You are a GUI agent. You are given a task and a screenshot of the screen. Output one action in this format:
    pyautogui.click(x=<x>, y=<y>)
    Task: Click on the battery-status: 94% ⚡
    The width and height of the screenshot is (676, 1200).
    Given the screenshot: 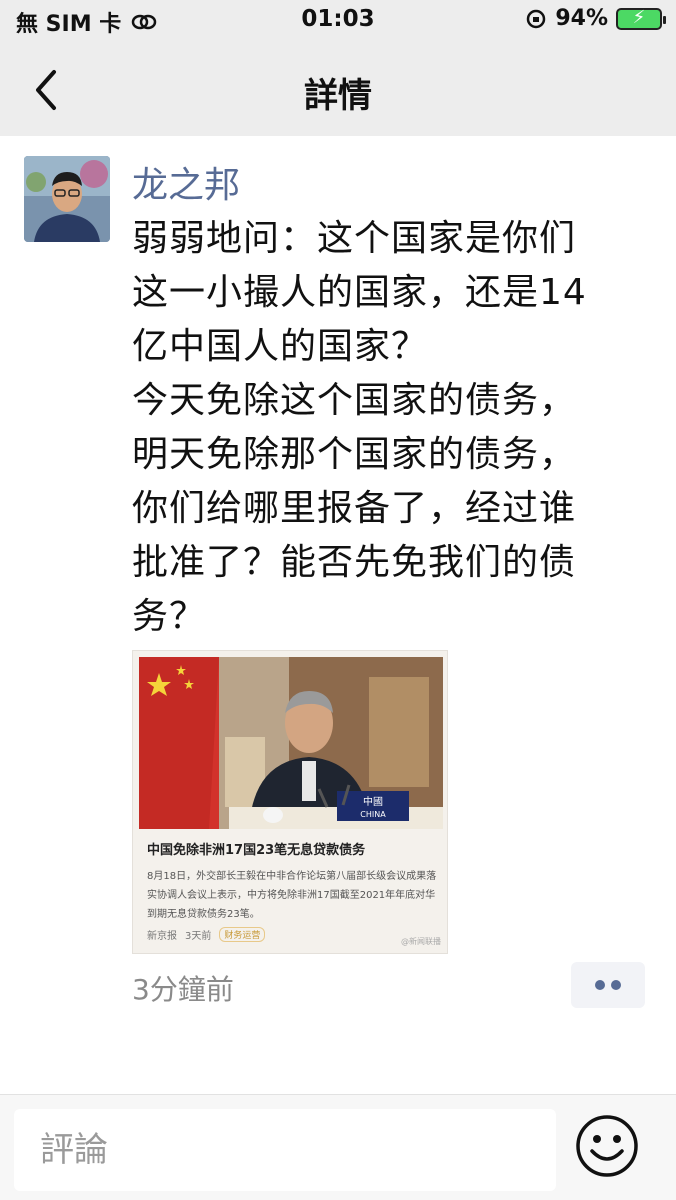 What is the action you would take?
    pyautogui.click(x=595, y=18)
    